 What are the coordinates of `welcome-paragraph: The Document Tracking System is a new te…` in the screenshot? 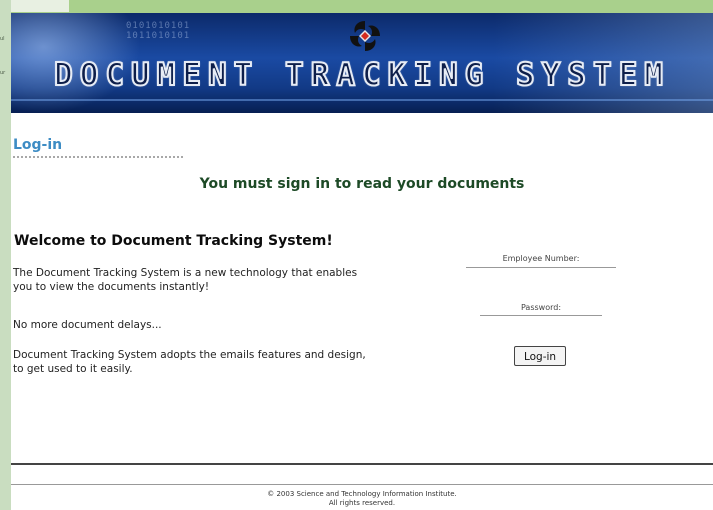 It's located at (185, 280).